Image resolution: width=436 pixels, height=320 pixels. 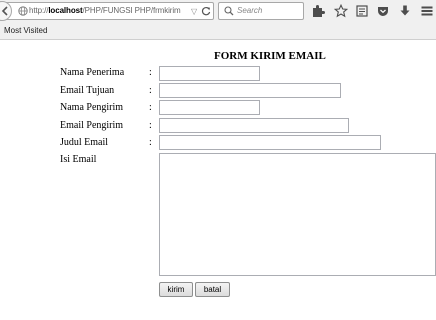 What do you see at coordinates (427, 11) in the screenshot?
I see `menu-icon` at bounding box center [427, 11].